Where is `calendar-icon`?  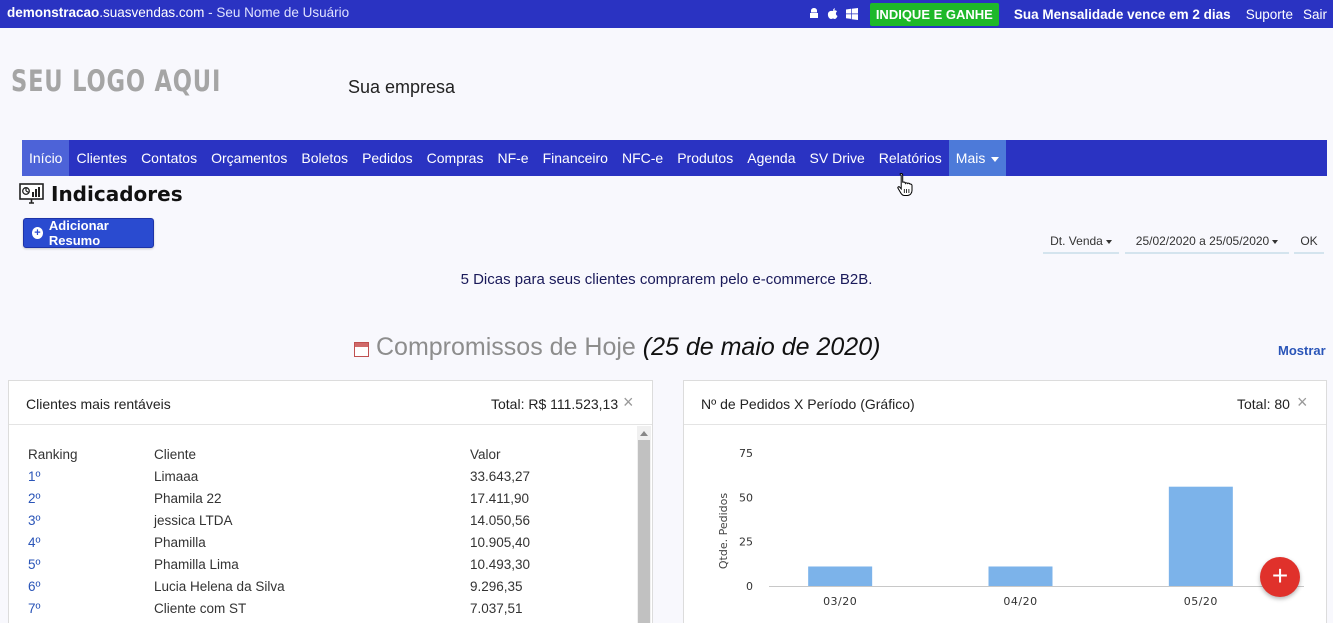 calendar-icon is located at coordinates (361, 349).